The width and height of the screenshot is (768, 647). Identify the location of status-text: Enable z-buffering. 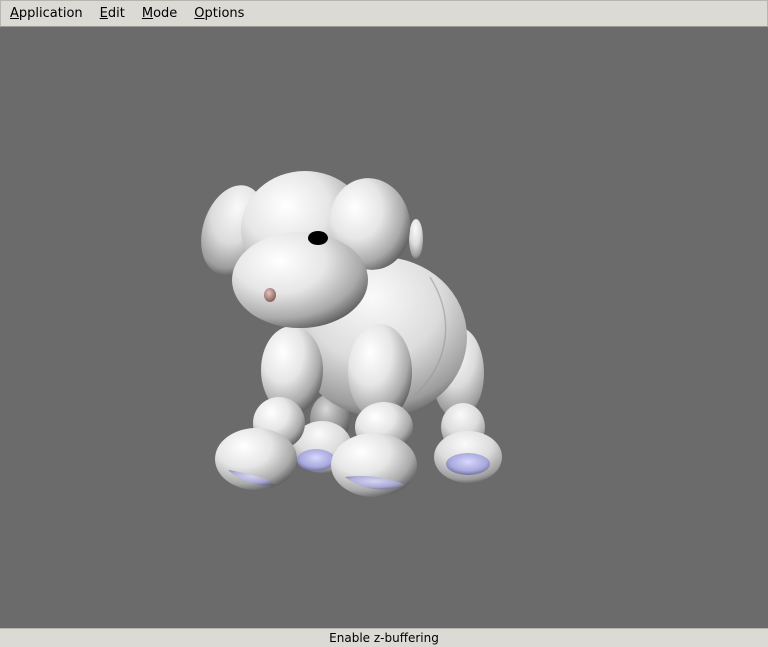
(384, 638).